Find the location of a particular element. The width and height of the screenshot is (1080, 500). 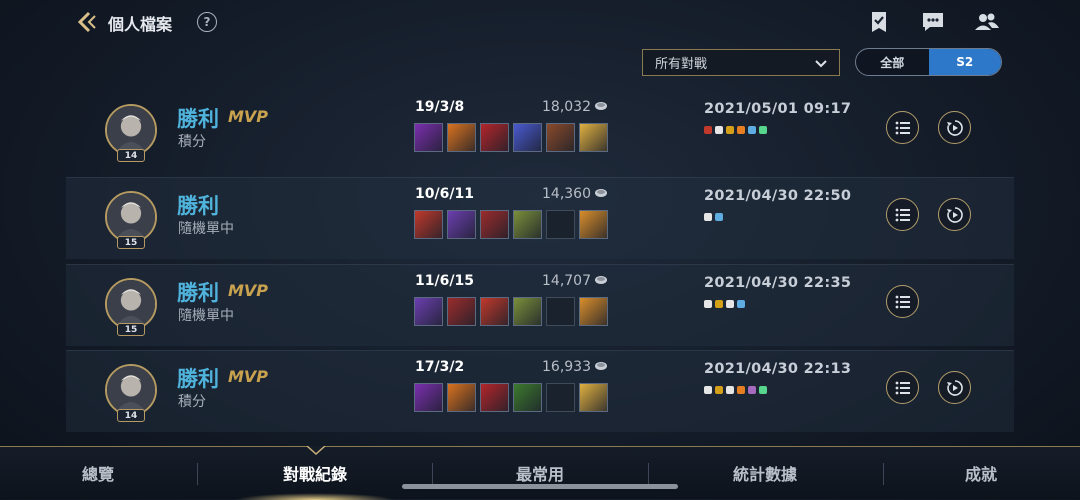

tab-achievements: 成就 is located at coordinates (981, 473).